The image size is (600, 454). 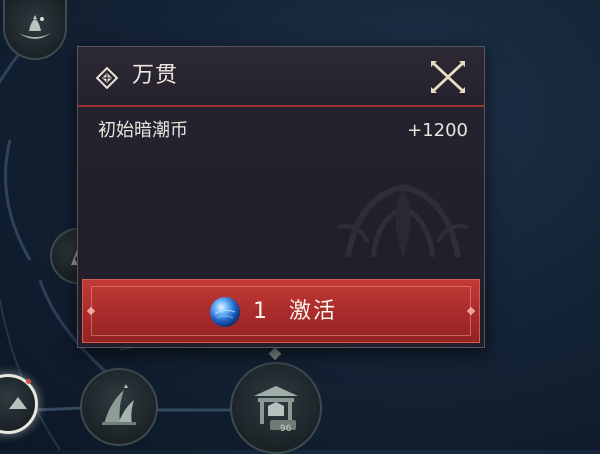 I want to click on reward-amount: +1200, so click(x=437, y=130).